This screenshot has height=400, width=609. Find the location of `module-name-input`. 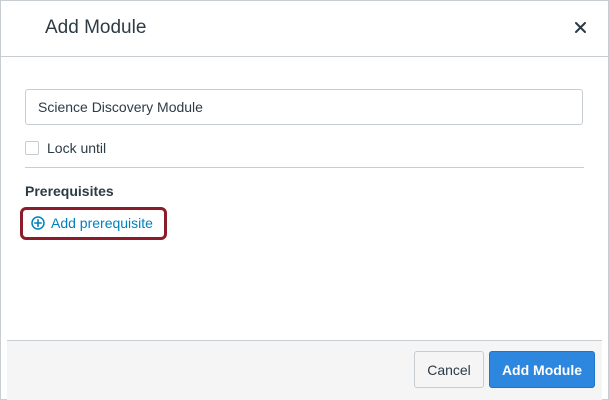

module-name-input is located at coordinates (304, 107).